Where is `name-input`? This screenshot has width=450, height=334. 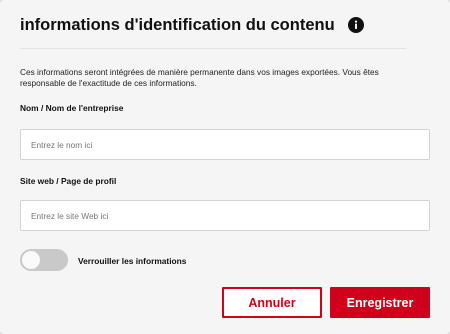 name-input is located at coordinates (225, 144).